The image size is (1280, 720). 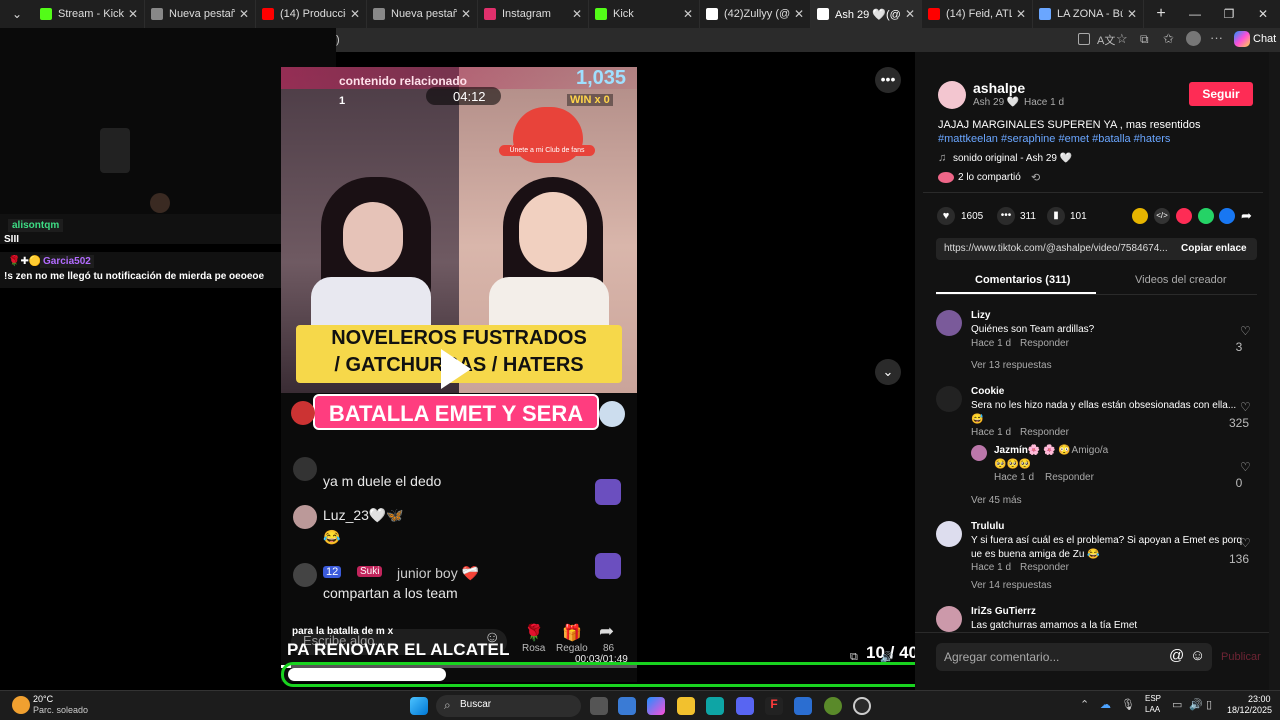 What do you see at coordinates (888, 80) in the screenshot?
I see `more-options-icon: •••` at bounding box center [888, 80].